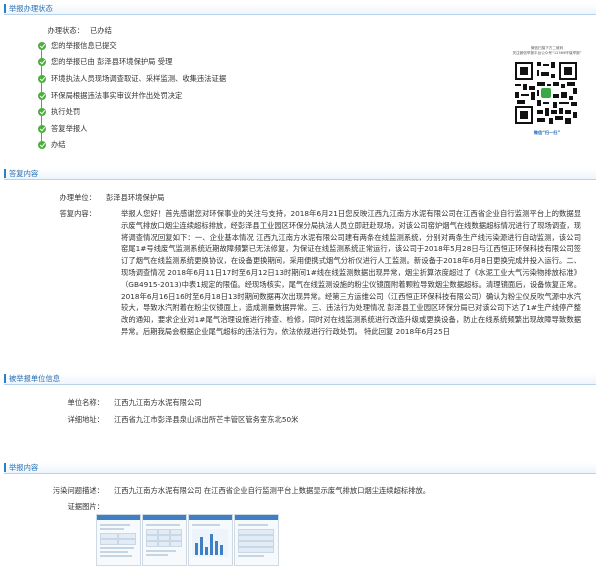  Describe the element at coordinates (300, 468) in the screenshot. I see `section-header-content: 举报内容` at that location.